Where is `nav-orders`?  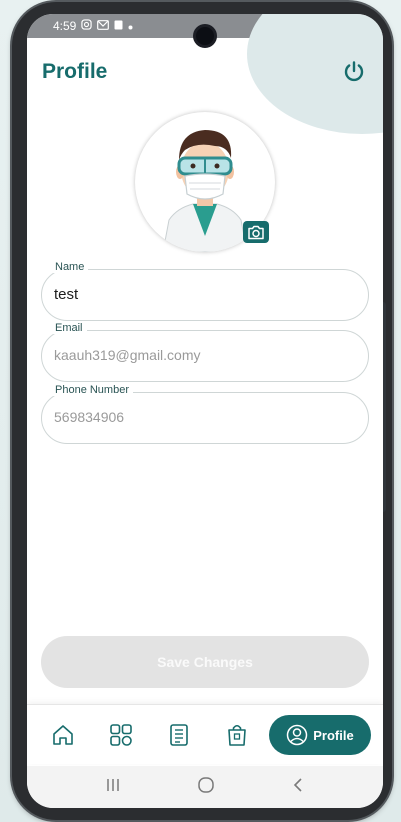
nav-orders is located at coordinates (179, 735).